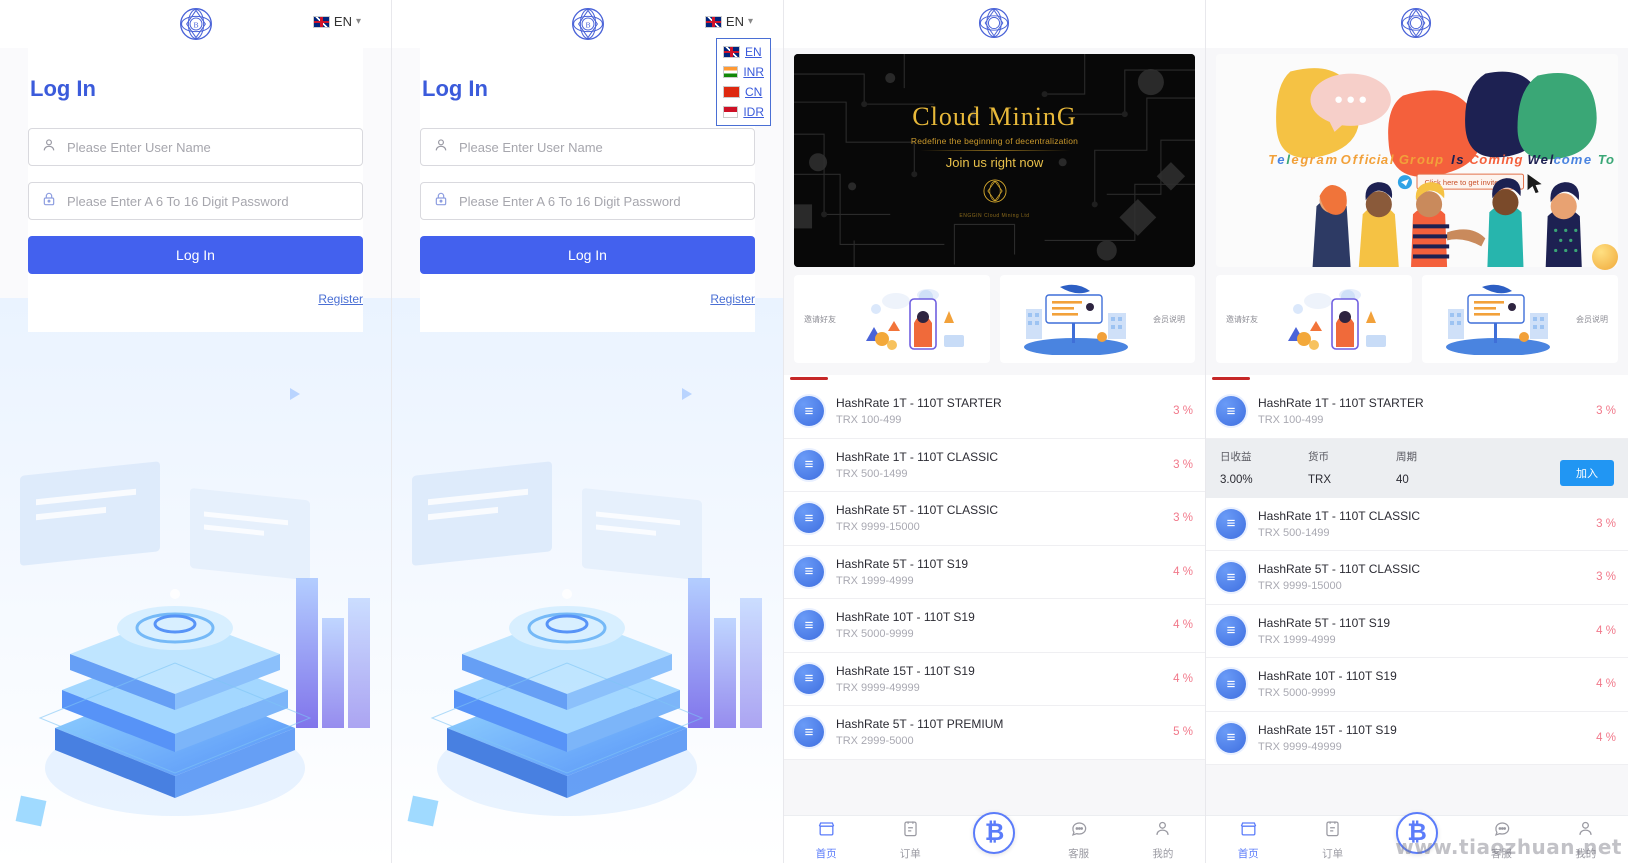 The height and width of the screenshot is (863, 1629). I want to click on banner-footer: ENGGIN Cloud Mining Ltd, so click(994, 216).